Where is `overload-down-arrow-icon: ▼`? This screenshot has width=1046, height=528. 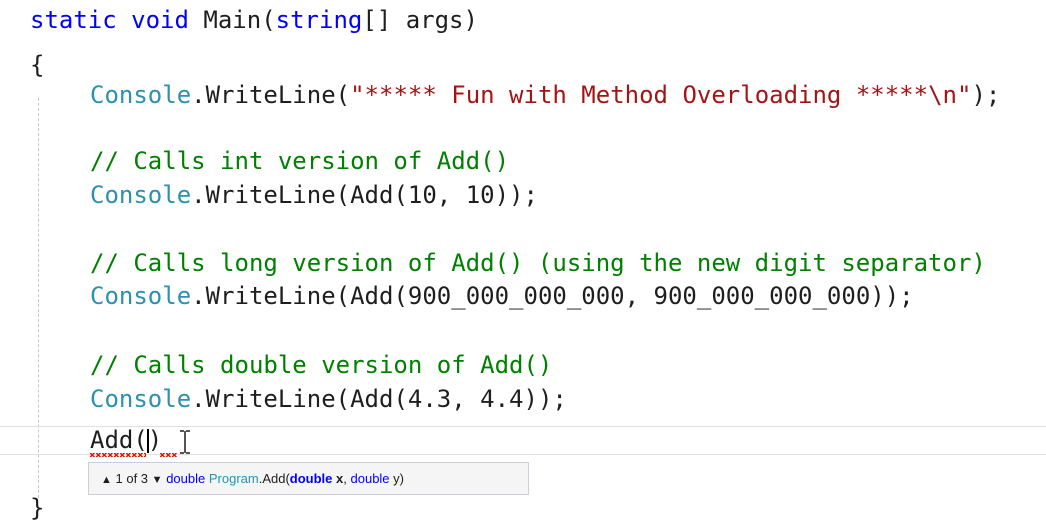
overload-down-arrow-icon: ▼ is located at coordinates (157, 480).